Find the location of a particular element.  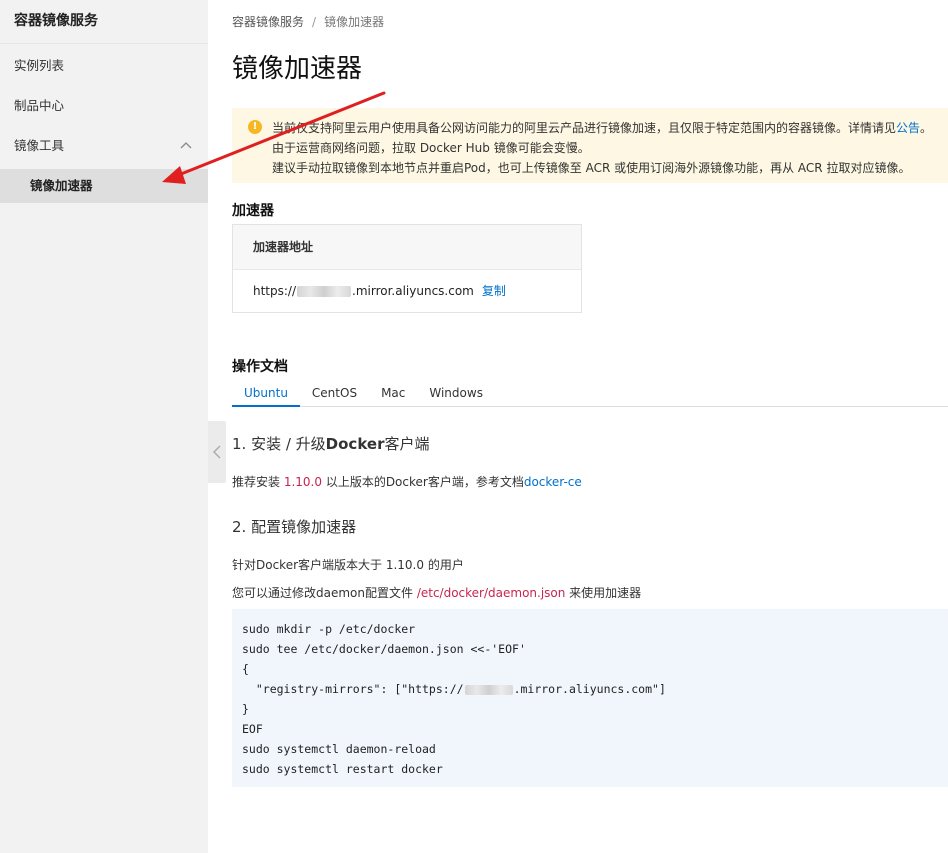

code-line: } is located at coordinates (245, 709).